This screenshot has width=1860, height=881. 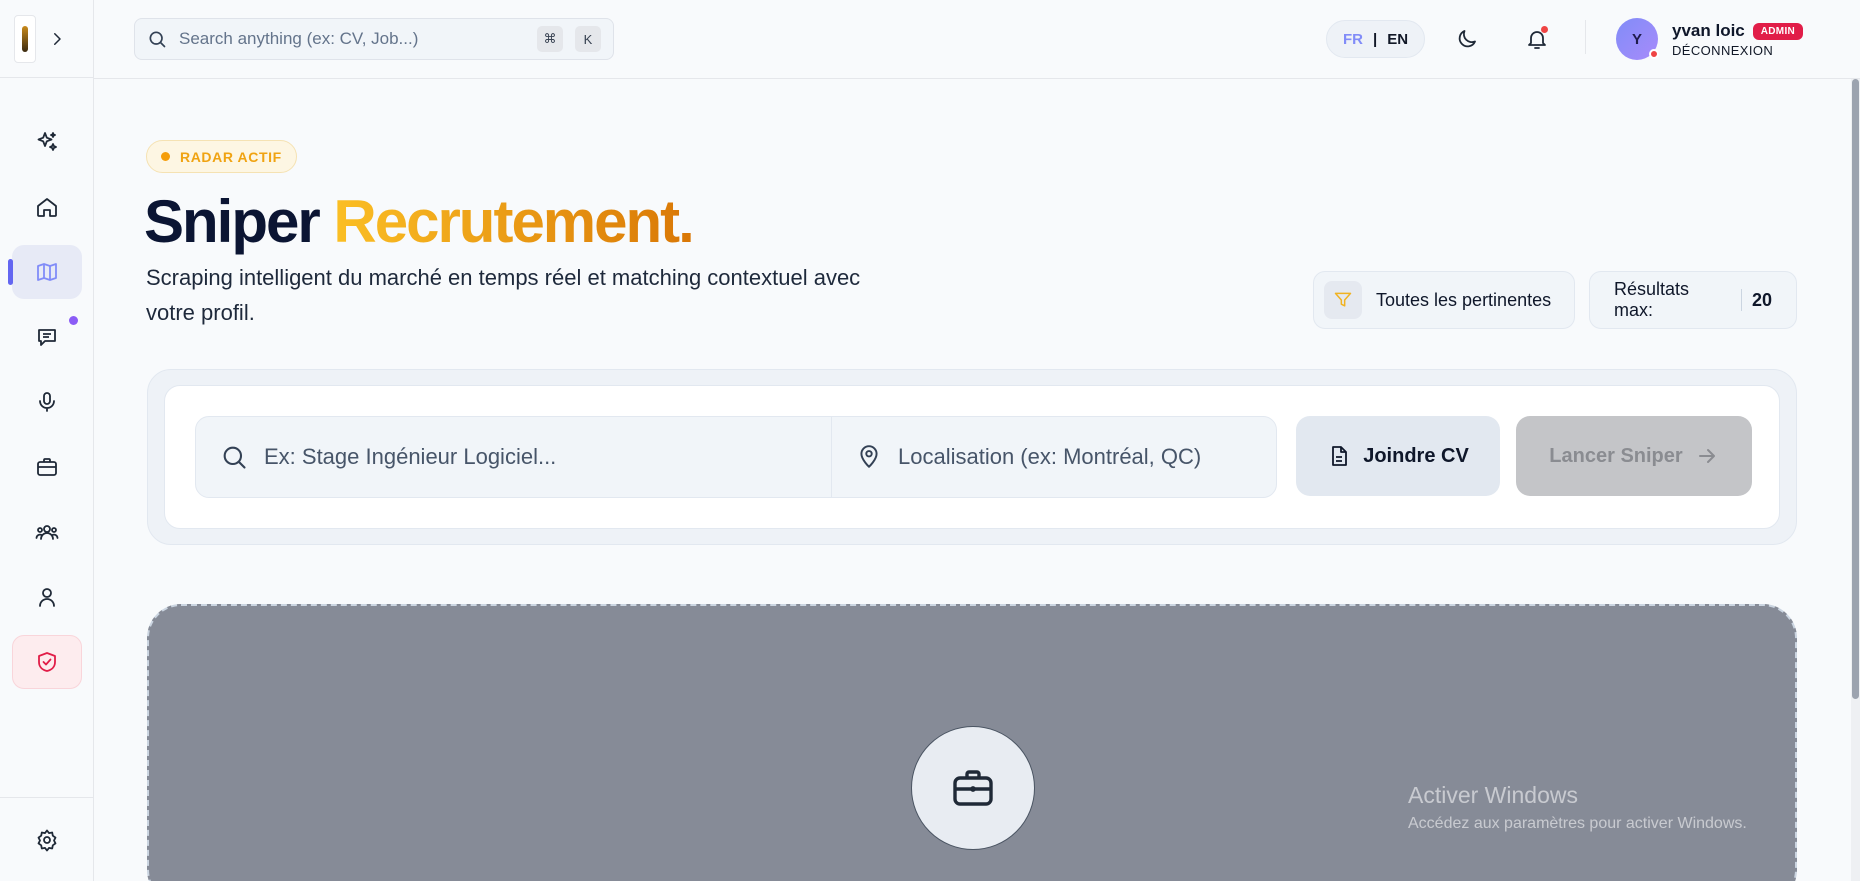 I want to click on filter-icon-box, so click(x=1343, y=300).